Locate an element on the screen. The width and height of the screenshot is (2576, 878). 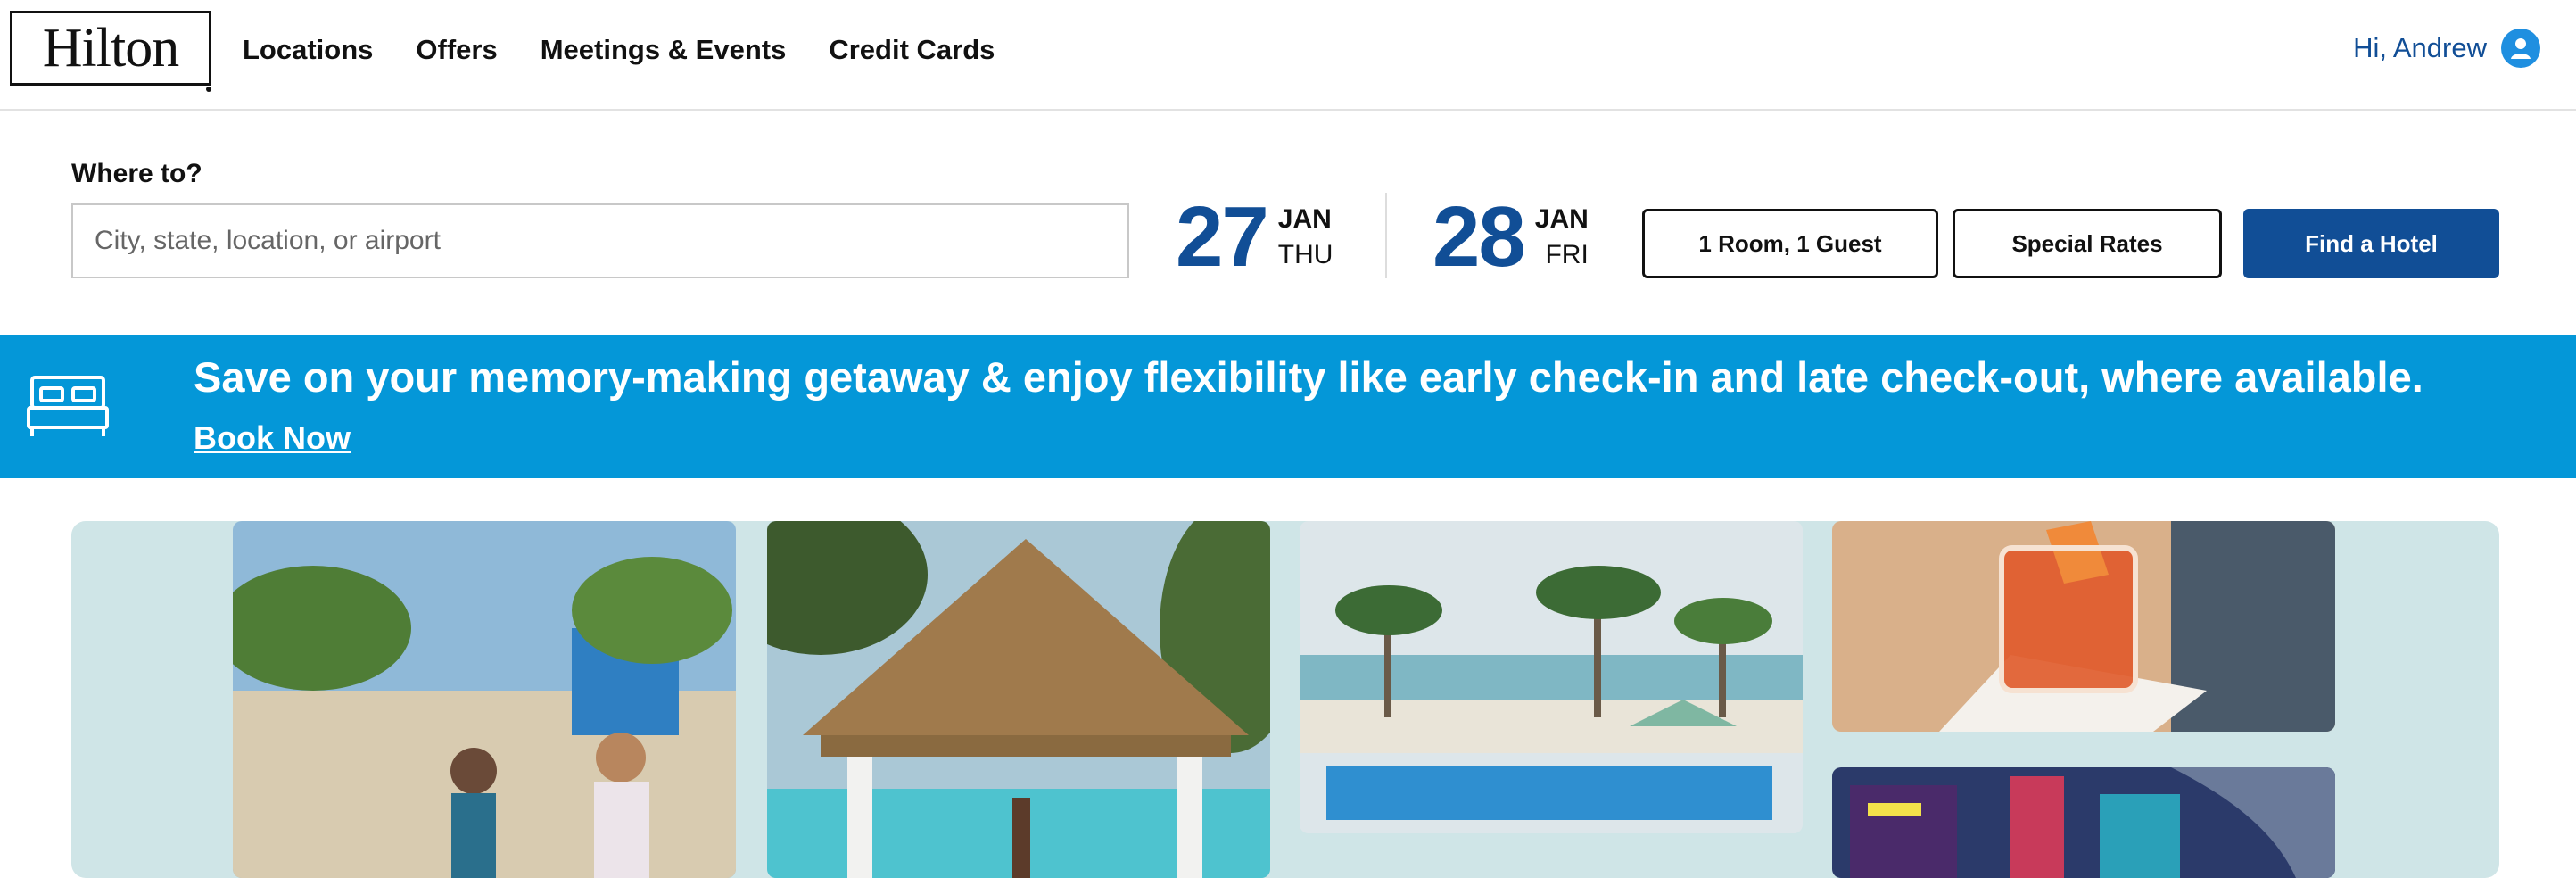
checkout-date: 28 JAN FRI is located at coordinates (1510, 237).